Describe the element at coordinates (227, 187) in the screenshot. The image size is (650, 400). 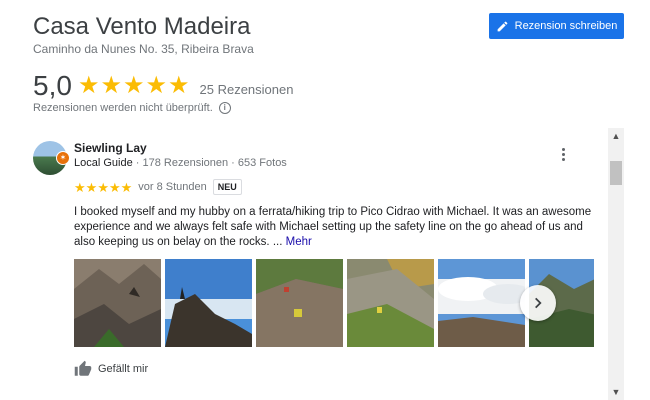
I see `new-badge: NEU` at that location.